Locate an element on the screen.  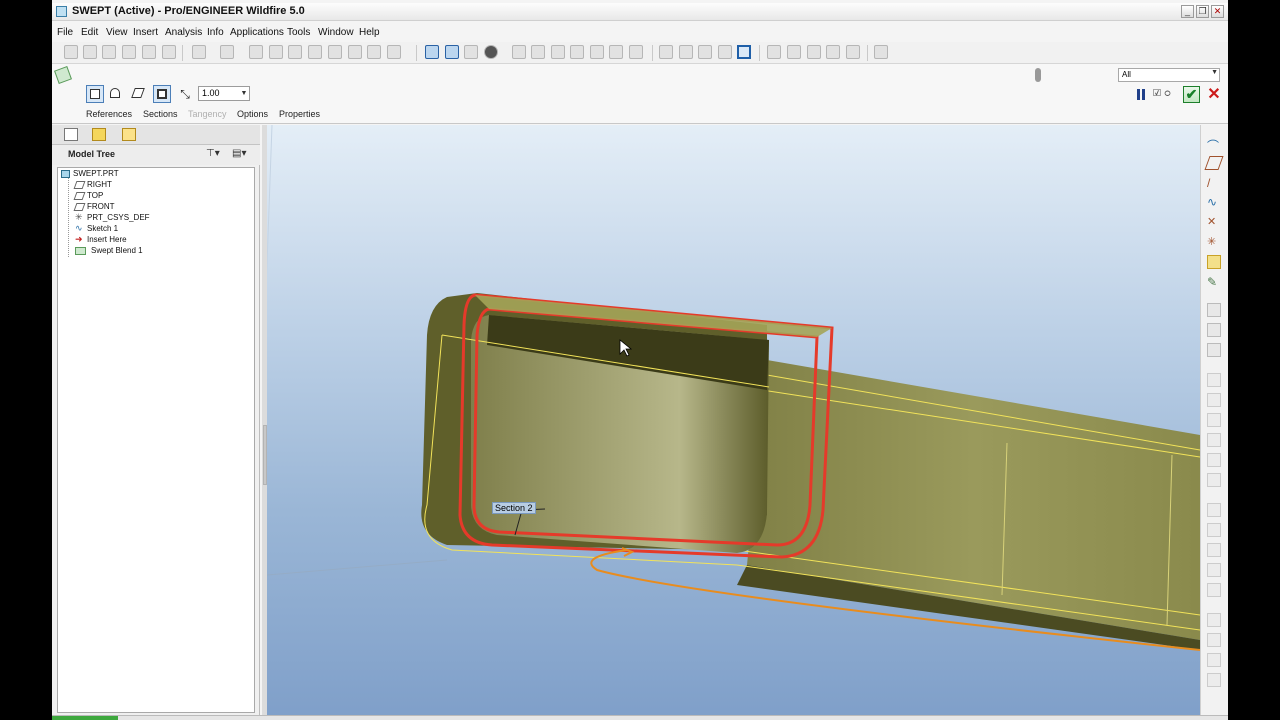
refit-icon is located at coordinates (558, 52).